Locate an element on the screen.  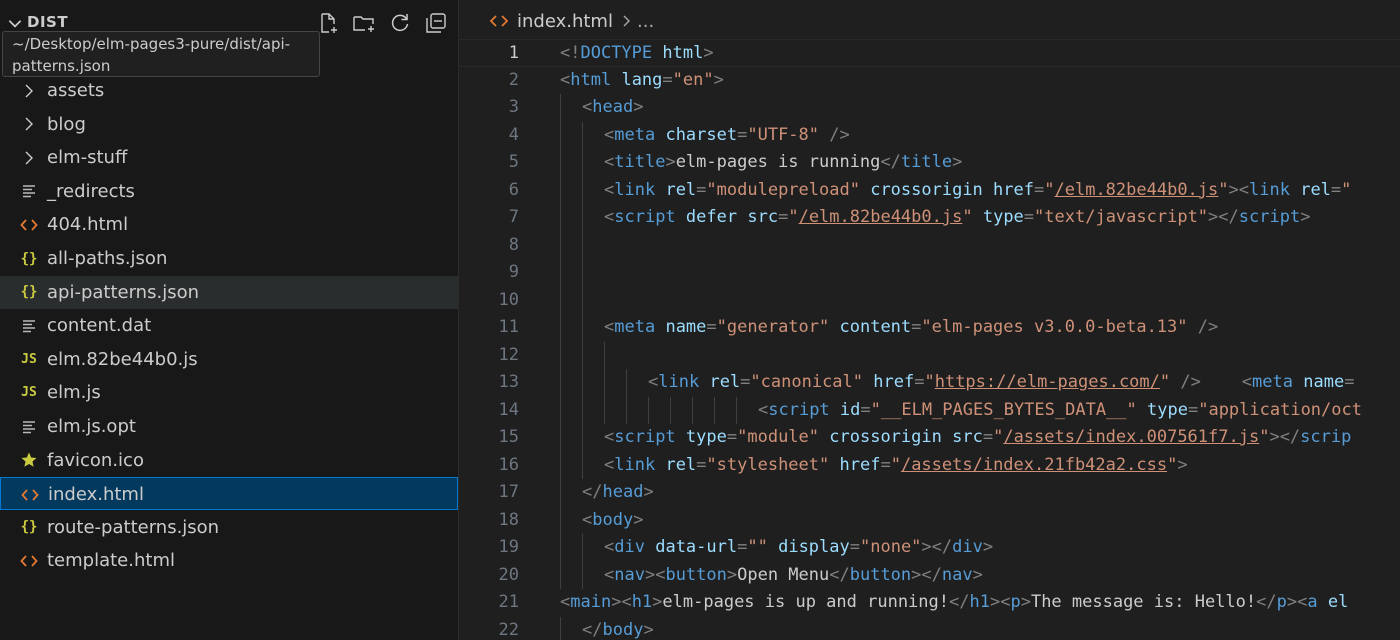
code-token: /elm.82be44b0.js is located at coordinates (880, 217).